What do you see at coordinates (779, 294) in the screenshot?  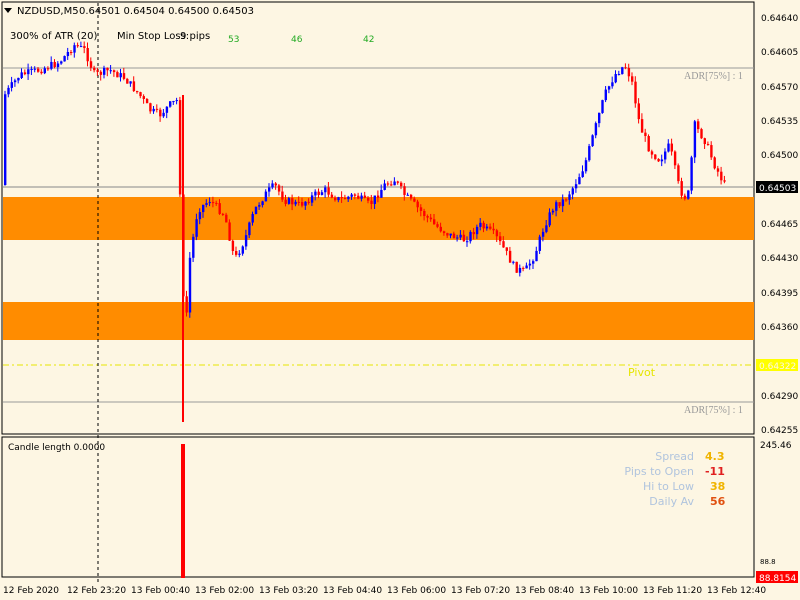 I see `price-tick: 0.64395` at bounding box center [779, 294].